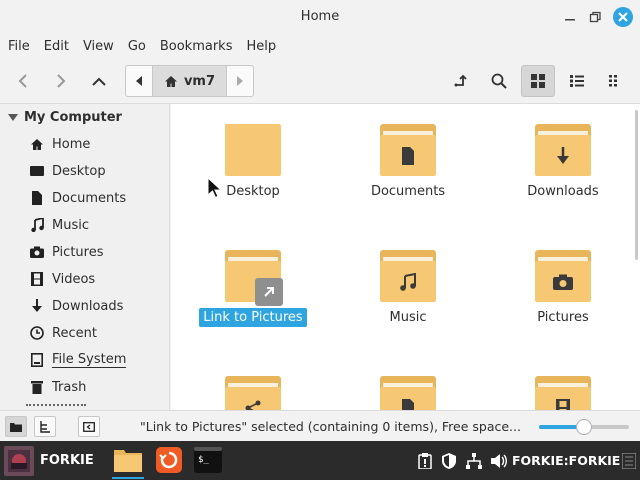 The width and height of the screenshot is (640, 480). What do you see at coordinates (66, 252) in the screenshot?
I see `sidebar-item-pictures: Pictures` at bounding box center [66, 252].